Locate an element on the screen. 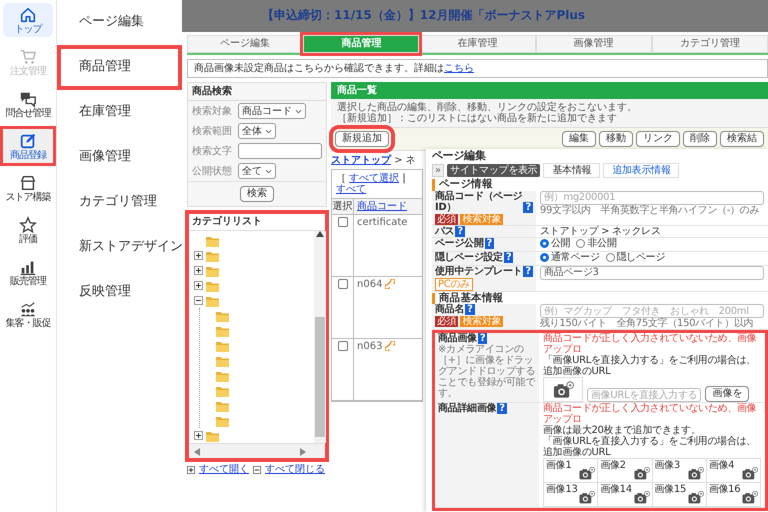 The width and height of the screenshot is (768, 512). menu-item: 新ストアデザイン is located at coordinates (119, 247).